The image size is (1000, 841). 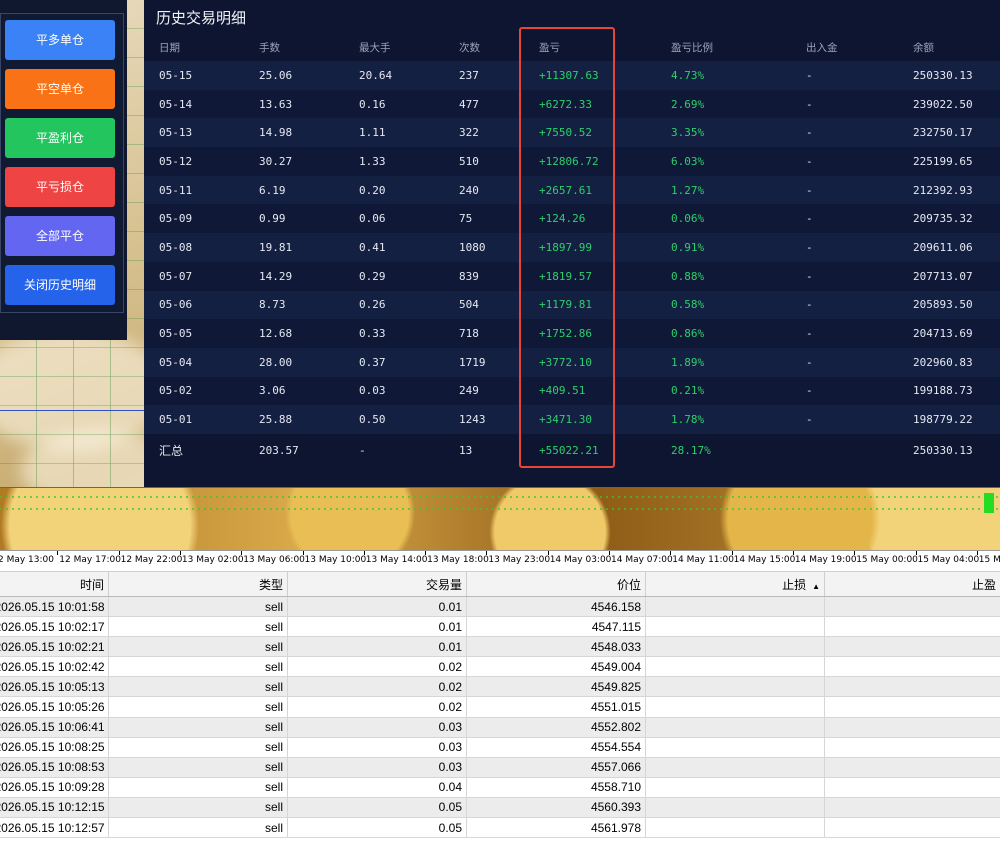 I want to click on price-level-line, so click(x=75, y=410).